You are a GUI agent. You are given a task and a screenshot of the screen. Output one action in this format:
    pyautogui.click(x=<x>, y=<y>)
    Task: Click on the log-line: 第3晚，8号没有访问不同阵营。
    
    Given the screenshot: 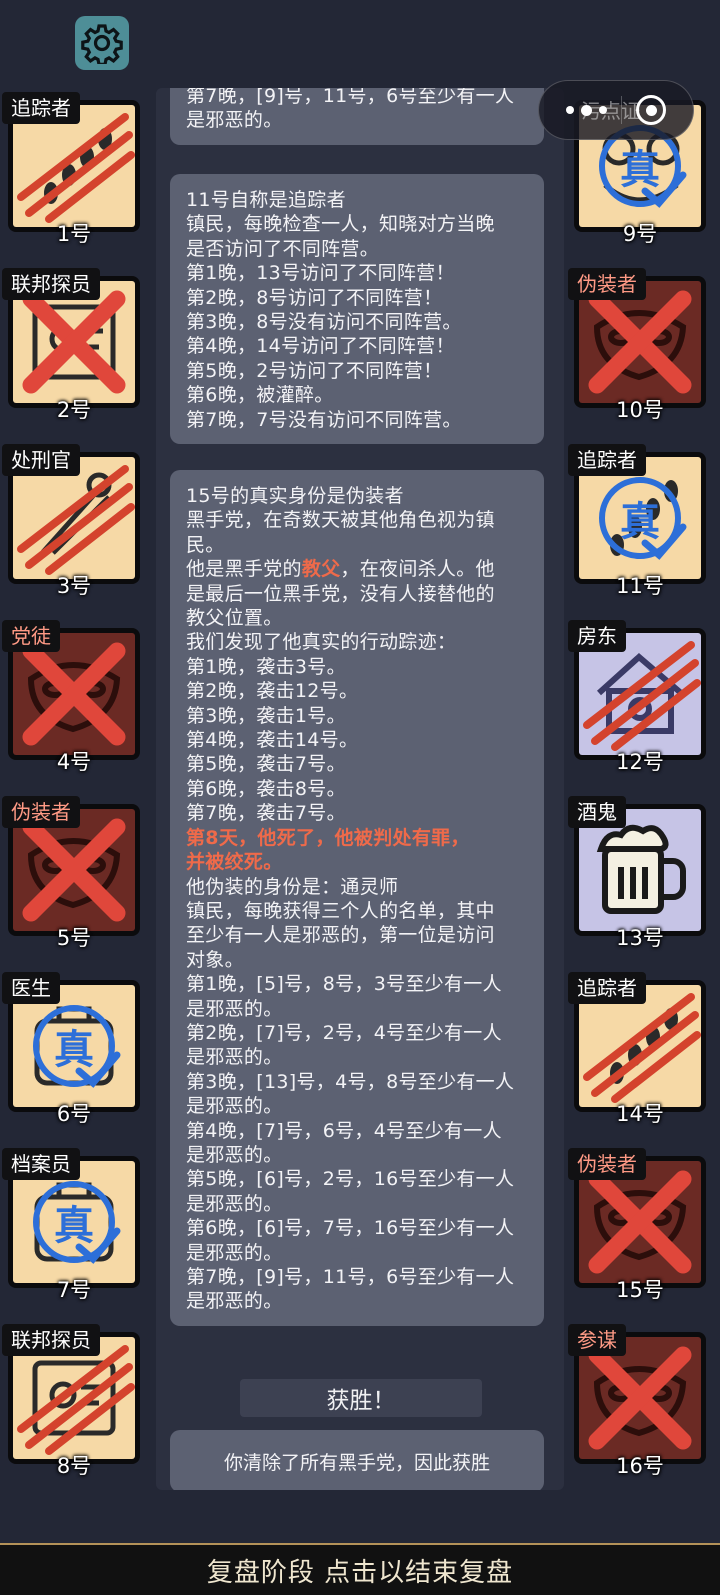 What is the action you would take?
    pyautogui.click(x=324, y=322)
    